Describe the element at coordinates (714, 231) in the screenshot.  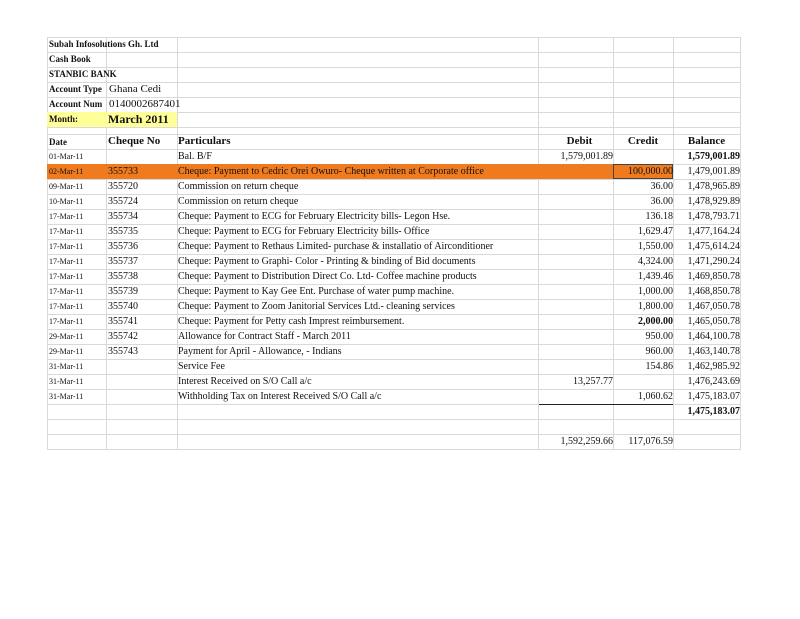
I see `row-balance: 1,477,164.24` at that location.